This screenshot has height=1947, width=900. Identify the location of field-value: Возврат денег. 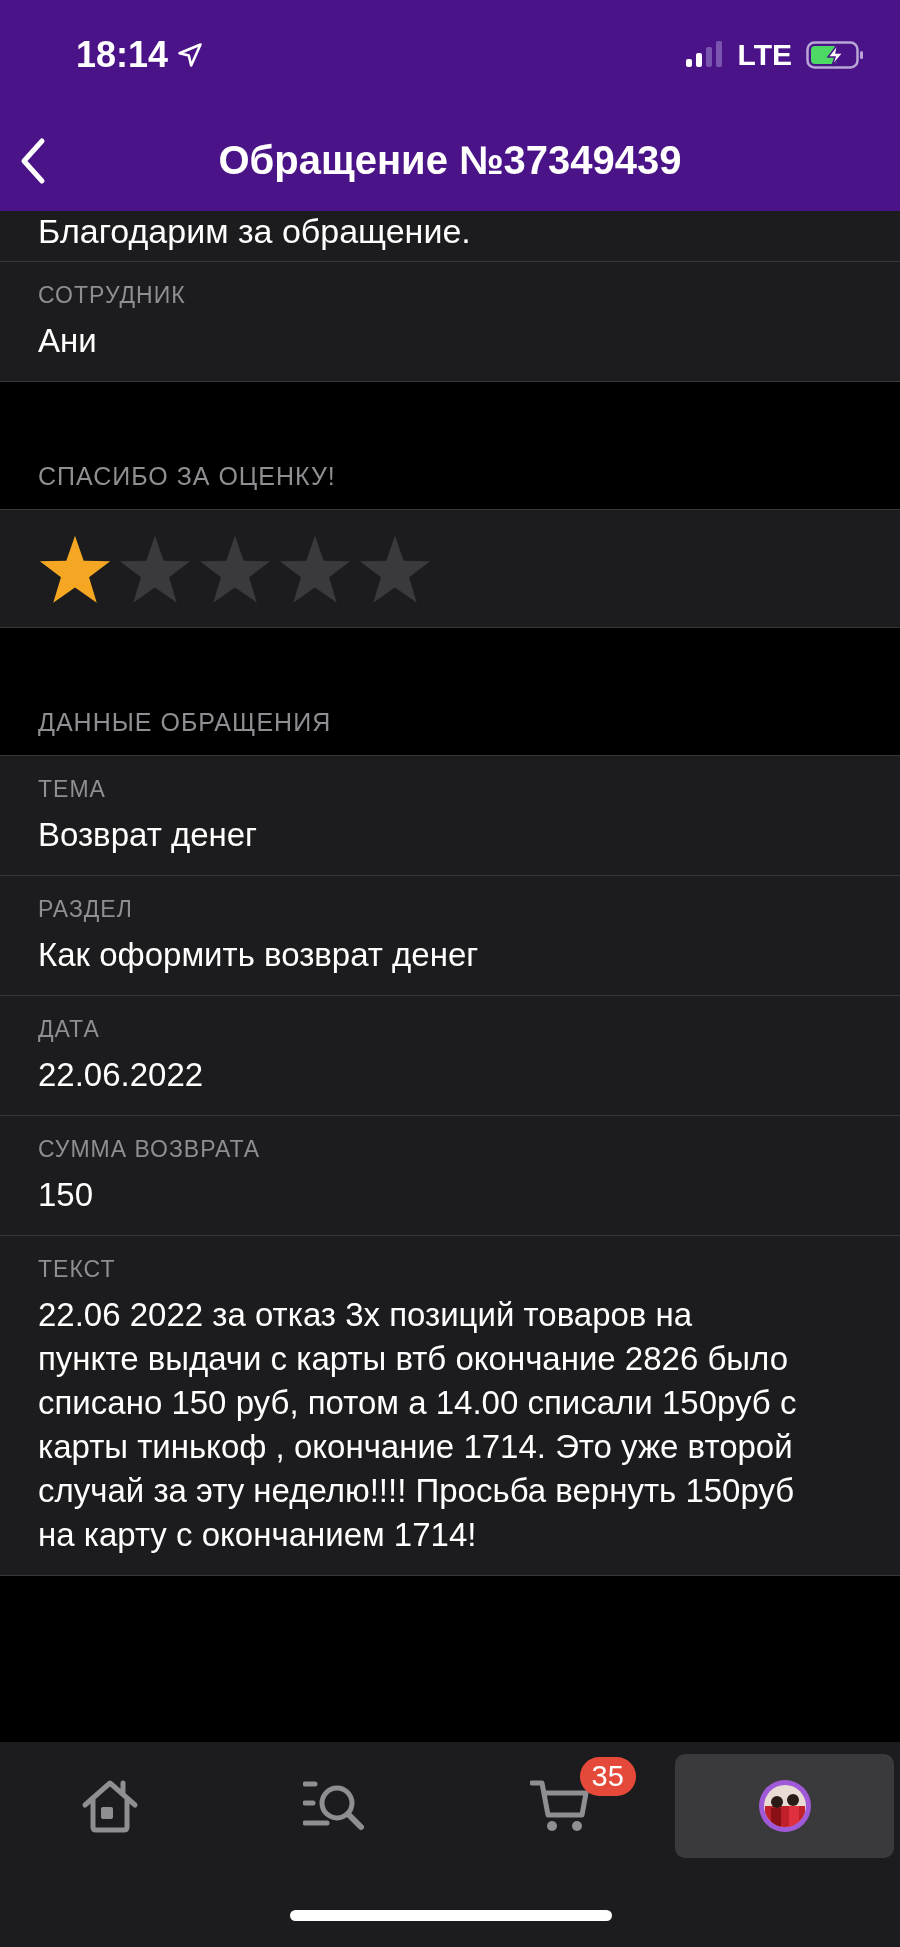
(148, 835).